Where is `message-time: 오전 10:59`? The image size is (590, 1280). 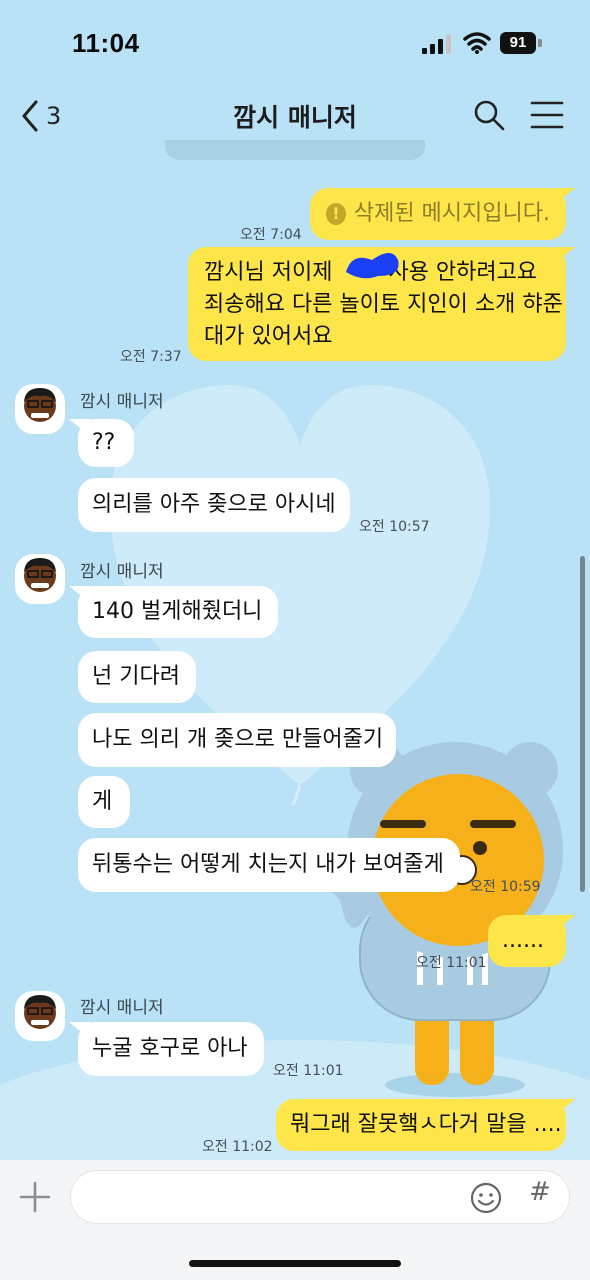 message-time: 오전 10:59 is located at coordinates (505, 887).